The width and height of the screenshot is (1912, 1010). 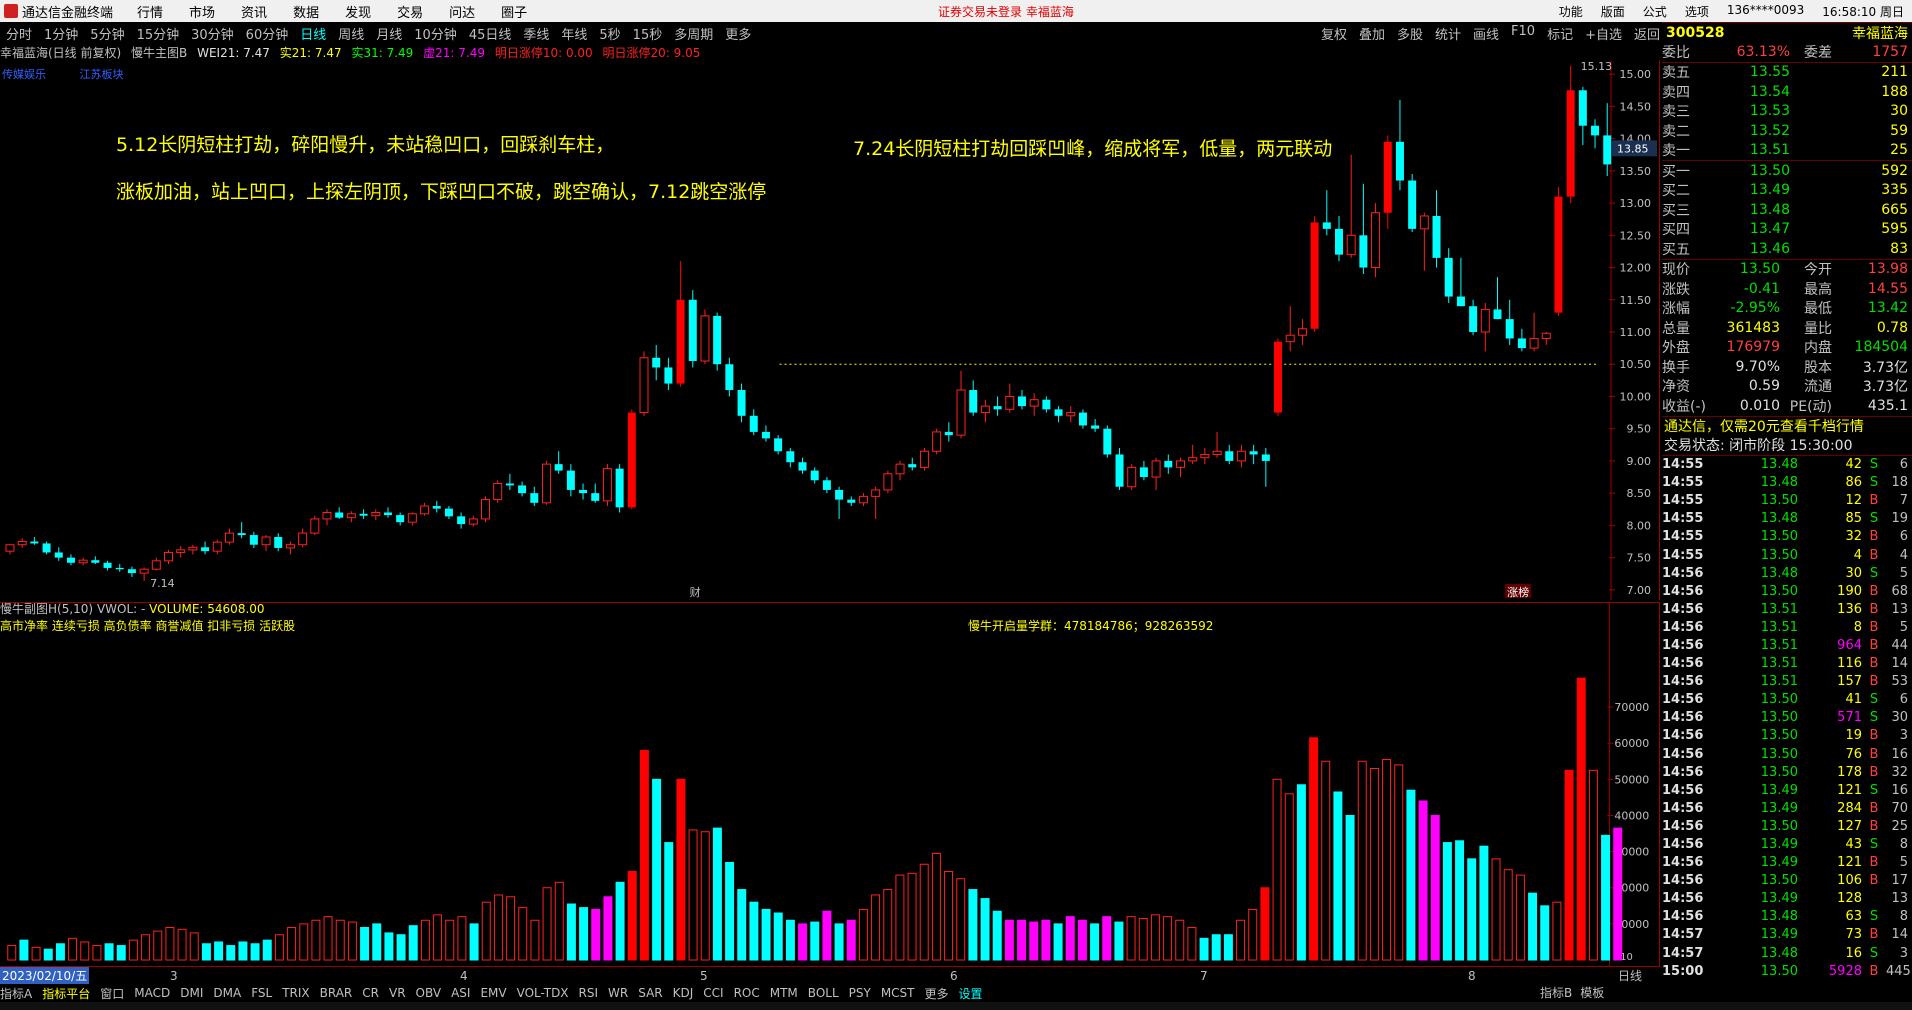 What do you see at coordinates (1787, 92) in the screenshot?
I see `asks-row: 卖四 13.54 188` at bounding box center [1787, 92].